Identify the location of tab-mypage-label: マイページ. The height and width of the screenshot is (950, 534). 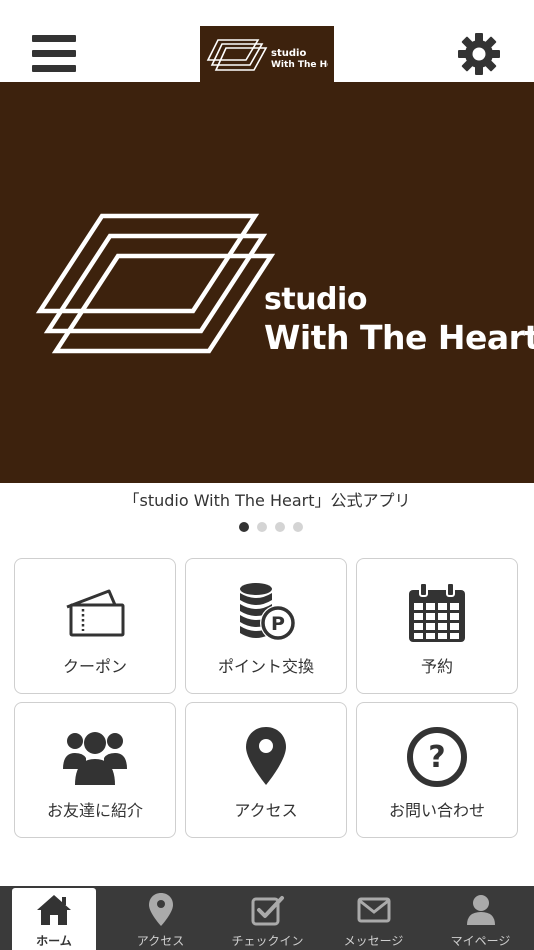
(480, 941).